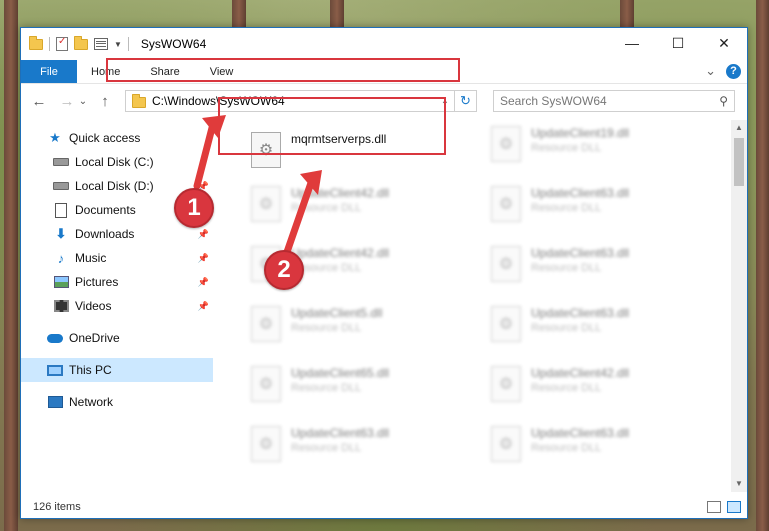 The width and height of the screenshot is (769, 531). Describe the element at coordinates (55, 370) in the screenshot. I see `computer-icon` at that location.